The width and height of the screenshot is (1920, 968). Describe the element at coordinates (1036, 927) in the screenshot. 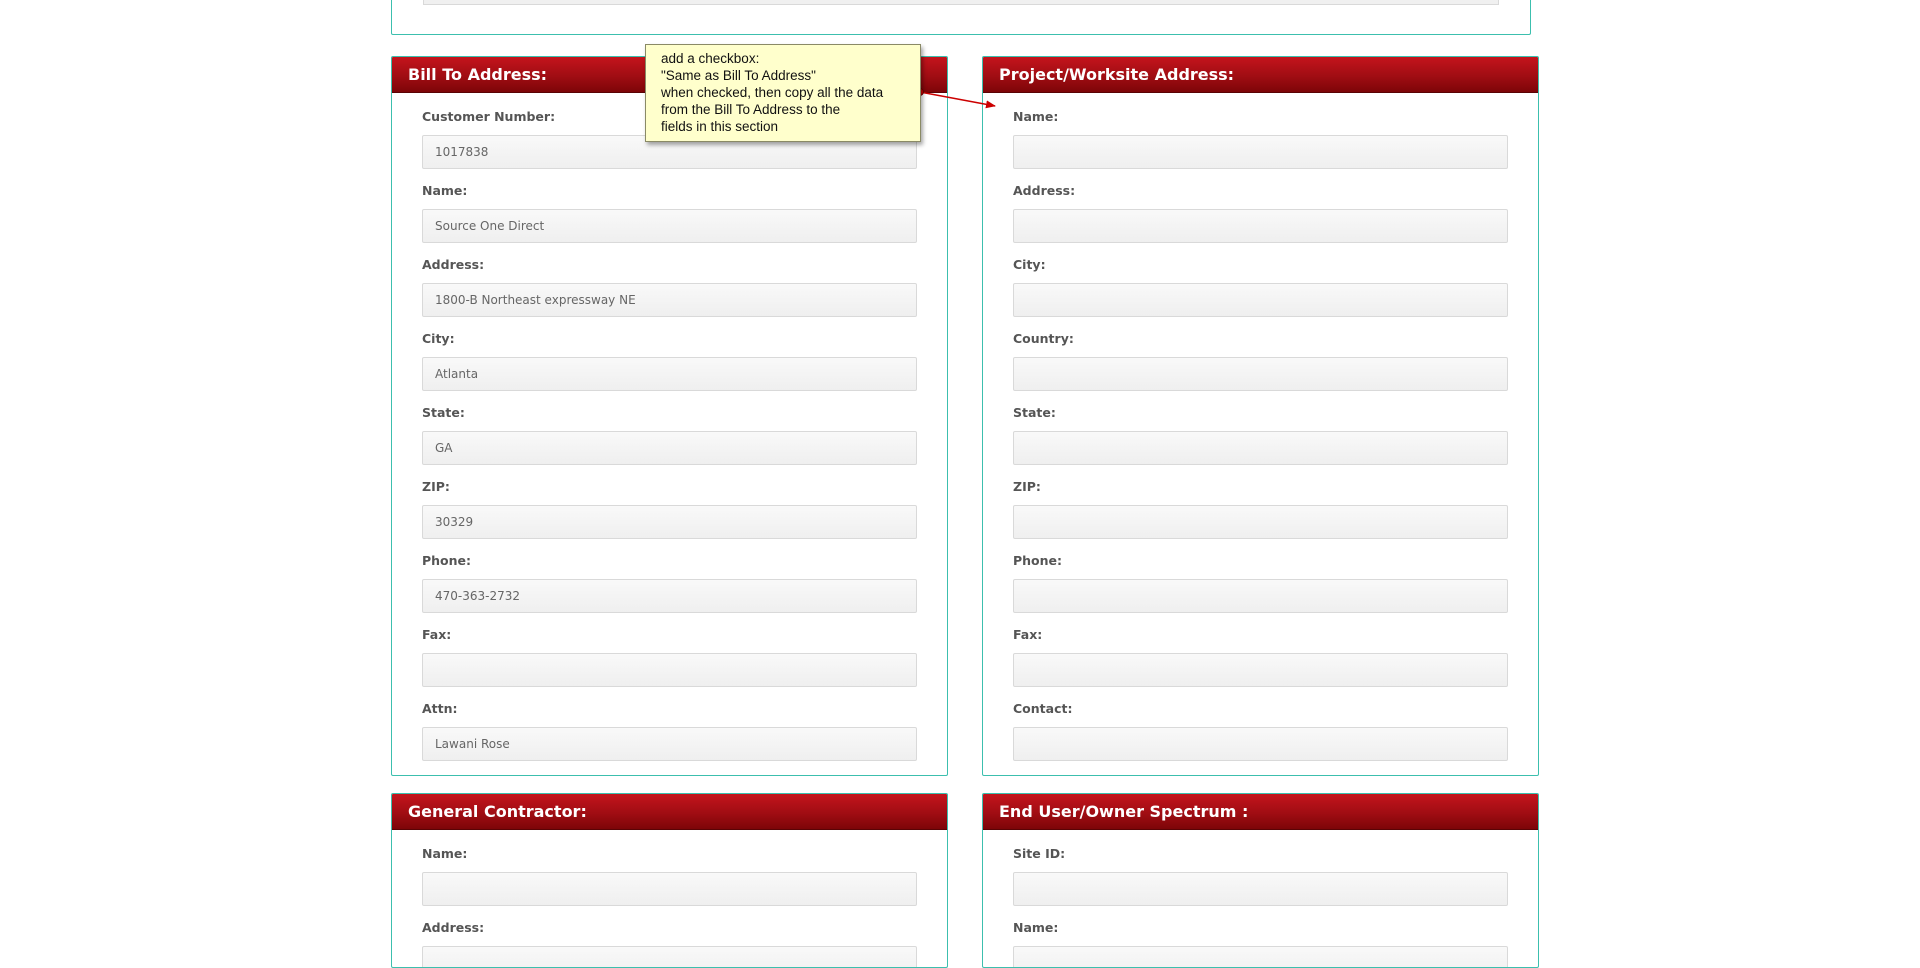

I see `end-user-name-label: Name:` at that location.